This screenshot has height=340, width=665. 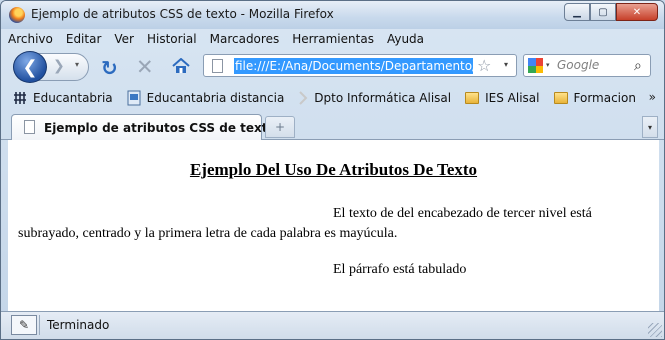 What do you see at coordinates (650, 127) in the screenshot?
I see `tab-list-dropdown-icon: ▾` at bounding box center [650, 127].